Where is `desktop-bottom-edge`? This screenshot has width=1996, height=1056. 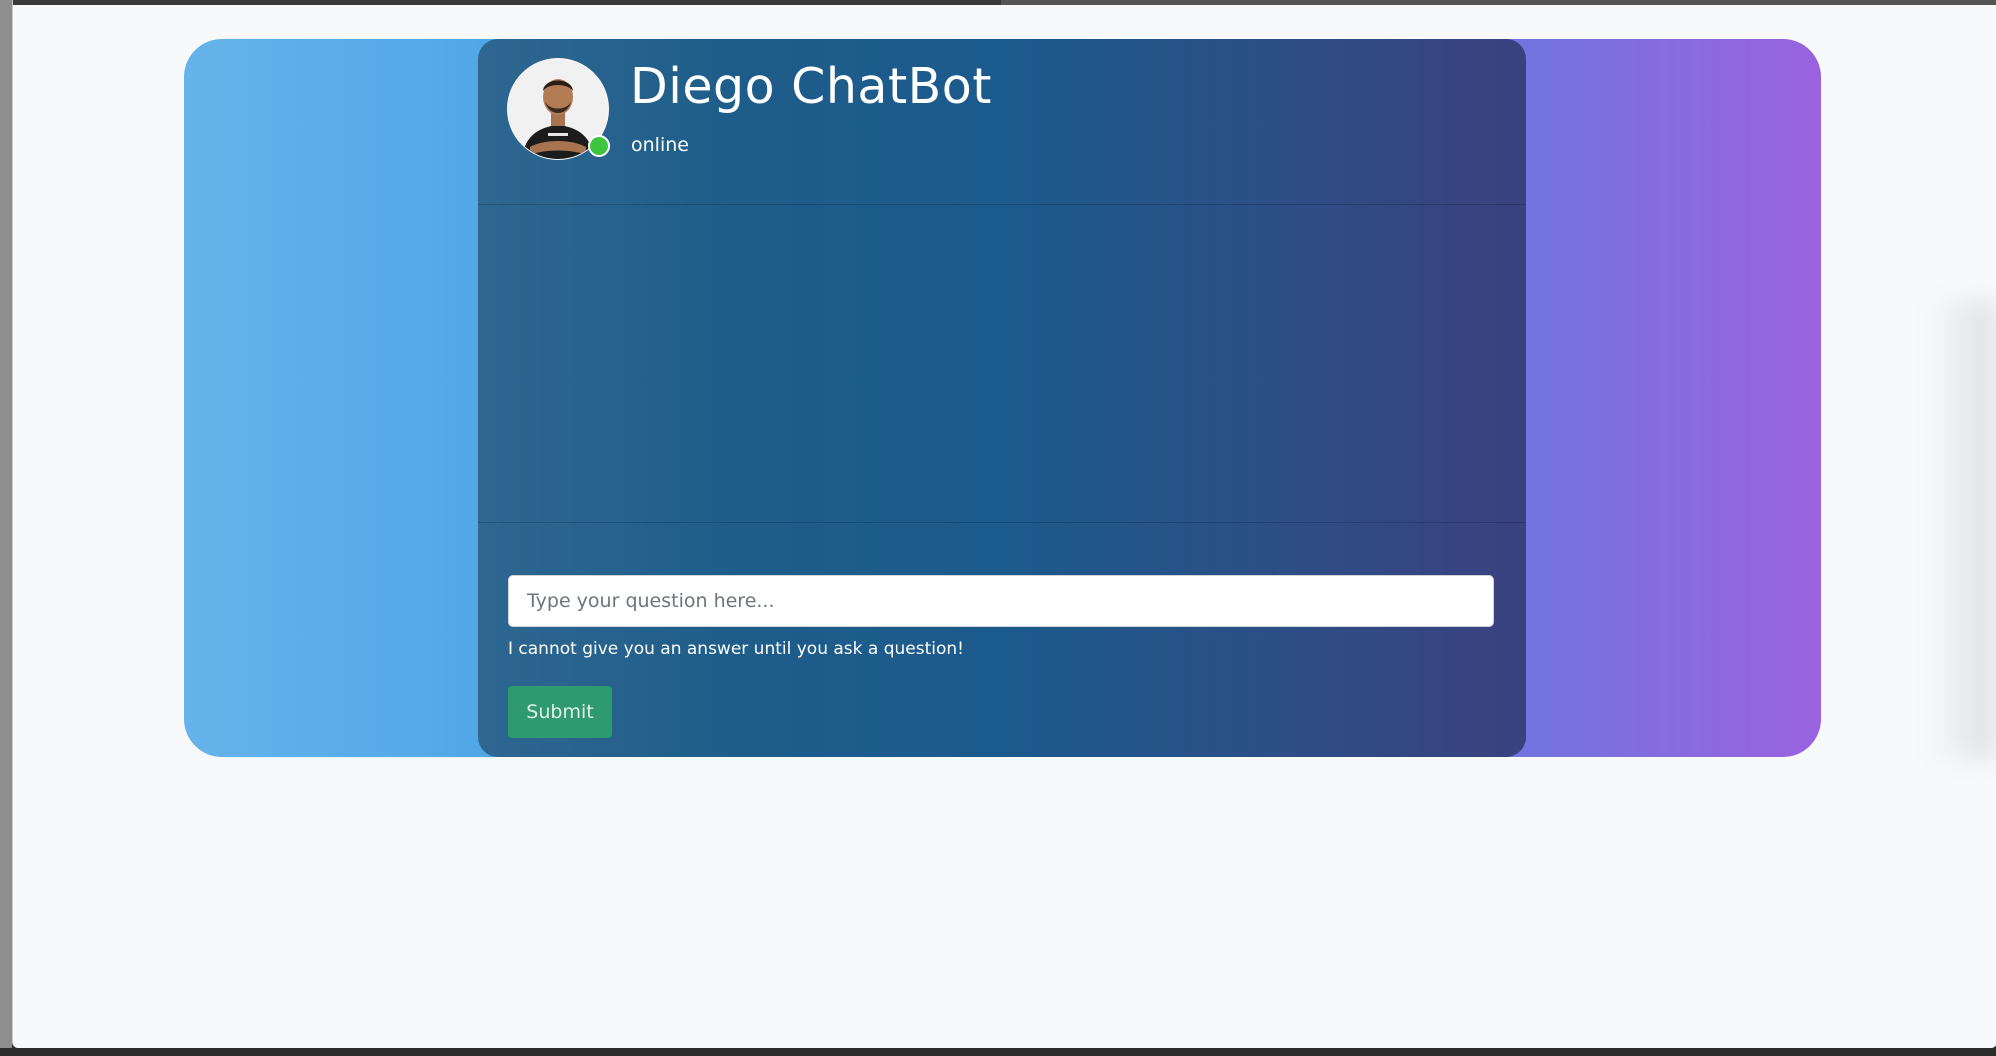 desktop-bottom-edge is located at coordinates (998, 1052).